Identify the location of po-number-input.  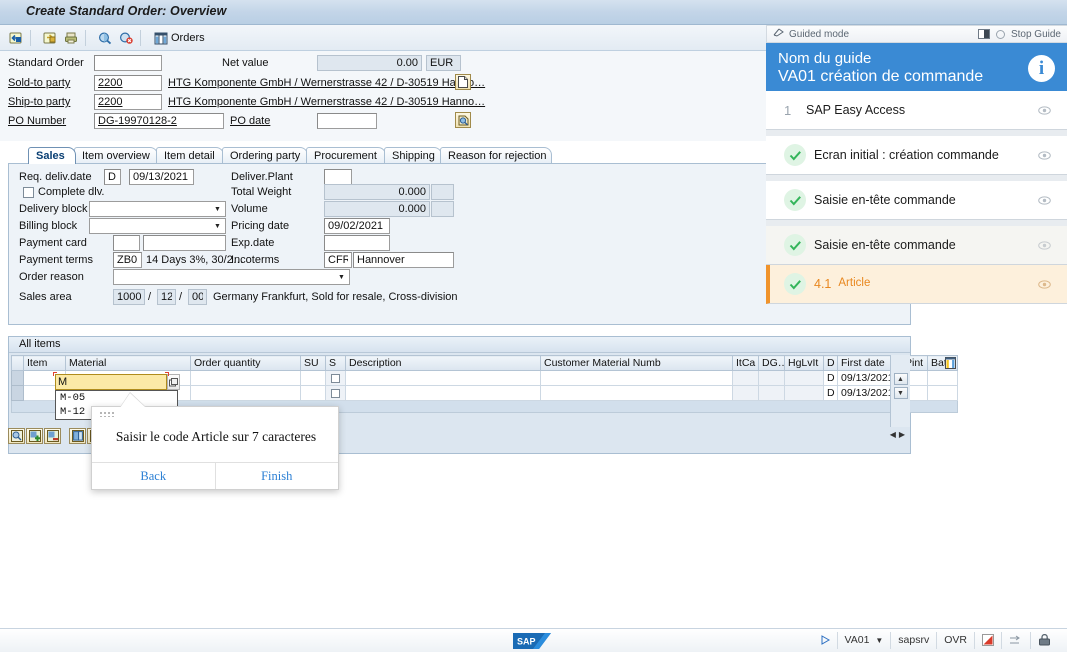
(159, 121).